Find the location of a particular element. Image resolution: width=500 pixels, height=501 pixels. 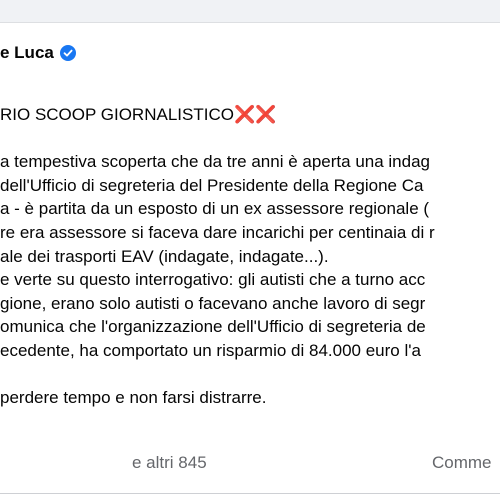

footer-divider is located at coordinates (250, 493).